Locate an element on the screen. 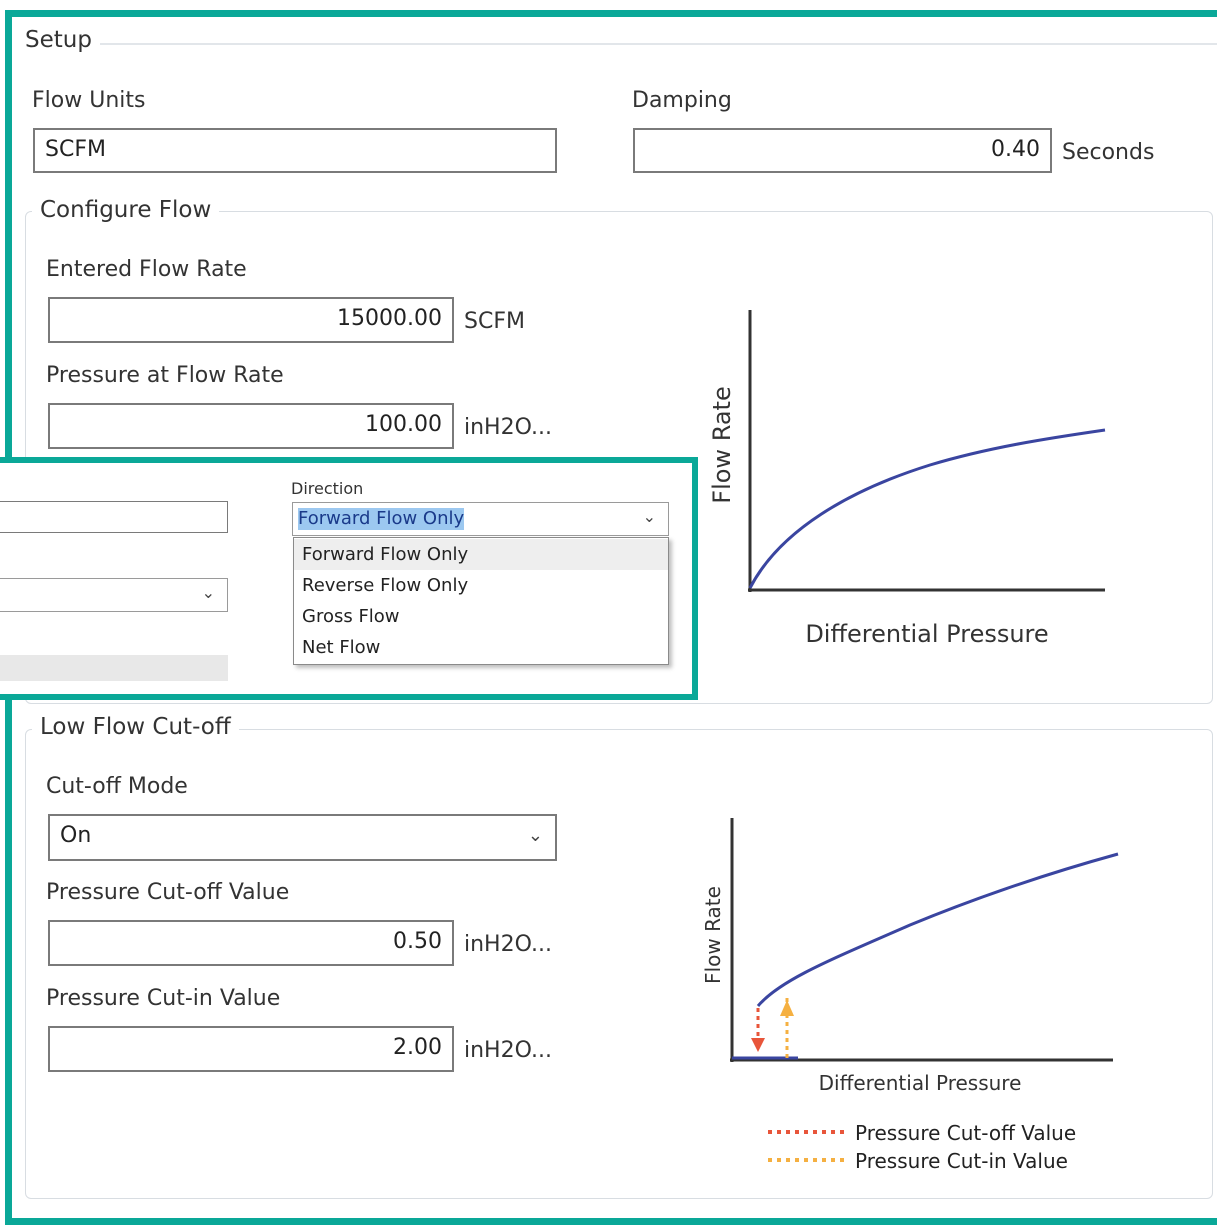 The width and height of the screenshot is (1217, 1225). cutoff-chart-x-label: Differential Pressure is located at coordinates (920, 1083).